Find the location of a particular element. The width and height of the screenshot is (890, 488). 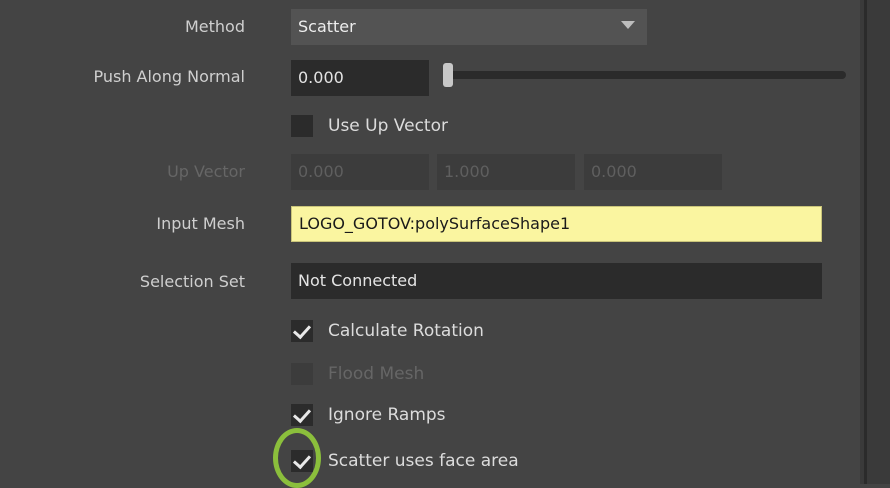

push-along-normal-label: Push Along Normal is located at coordinates (169, 76).